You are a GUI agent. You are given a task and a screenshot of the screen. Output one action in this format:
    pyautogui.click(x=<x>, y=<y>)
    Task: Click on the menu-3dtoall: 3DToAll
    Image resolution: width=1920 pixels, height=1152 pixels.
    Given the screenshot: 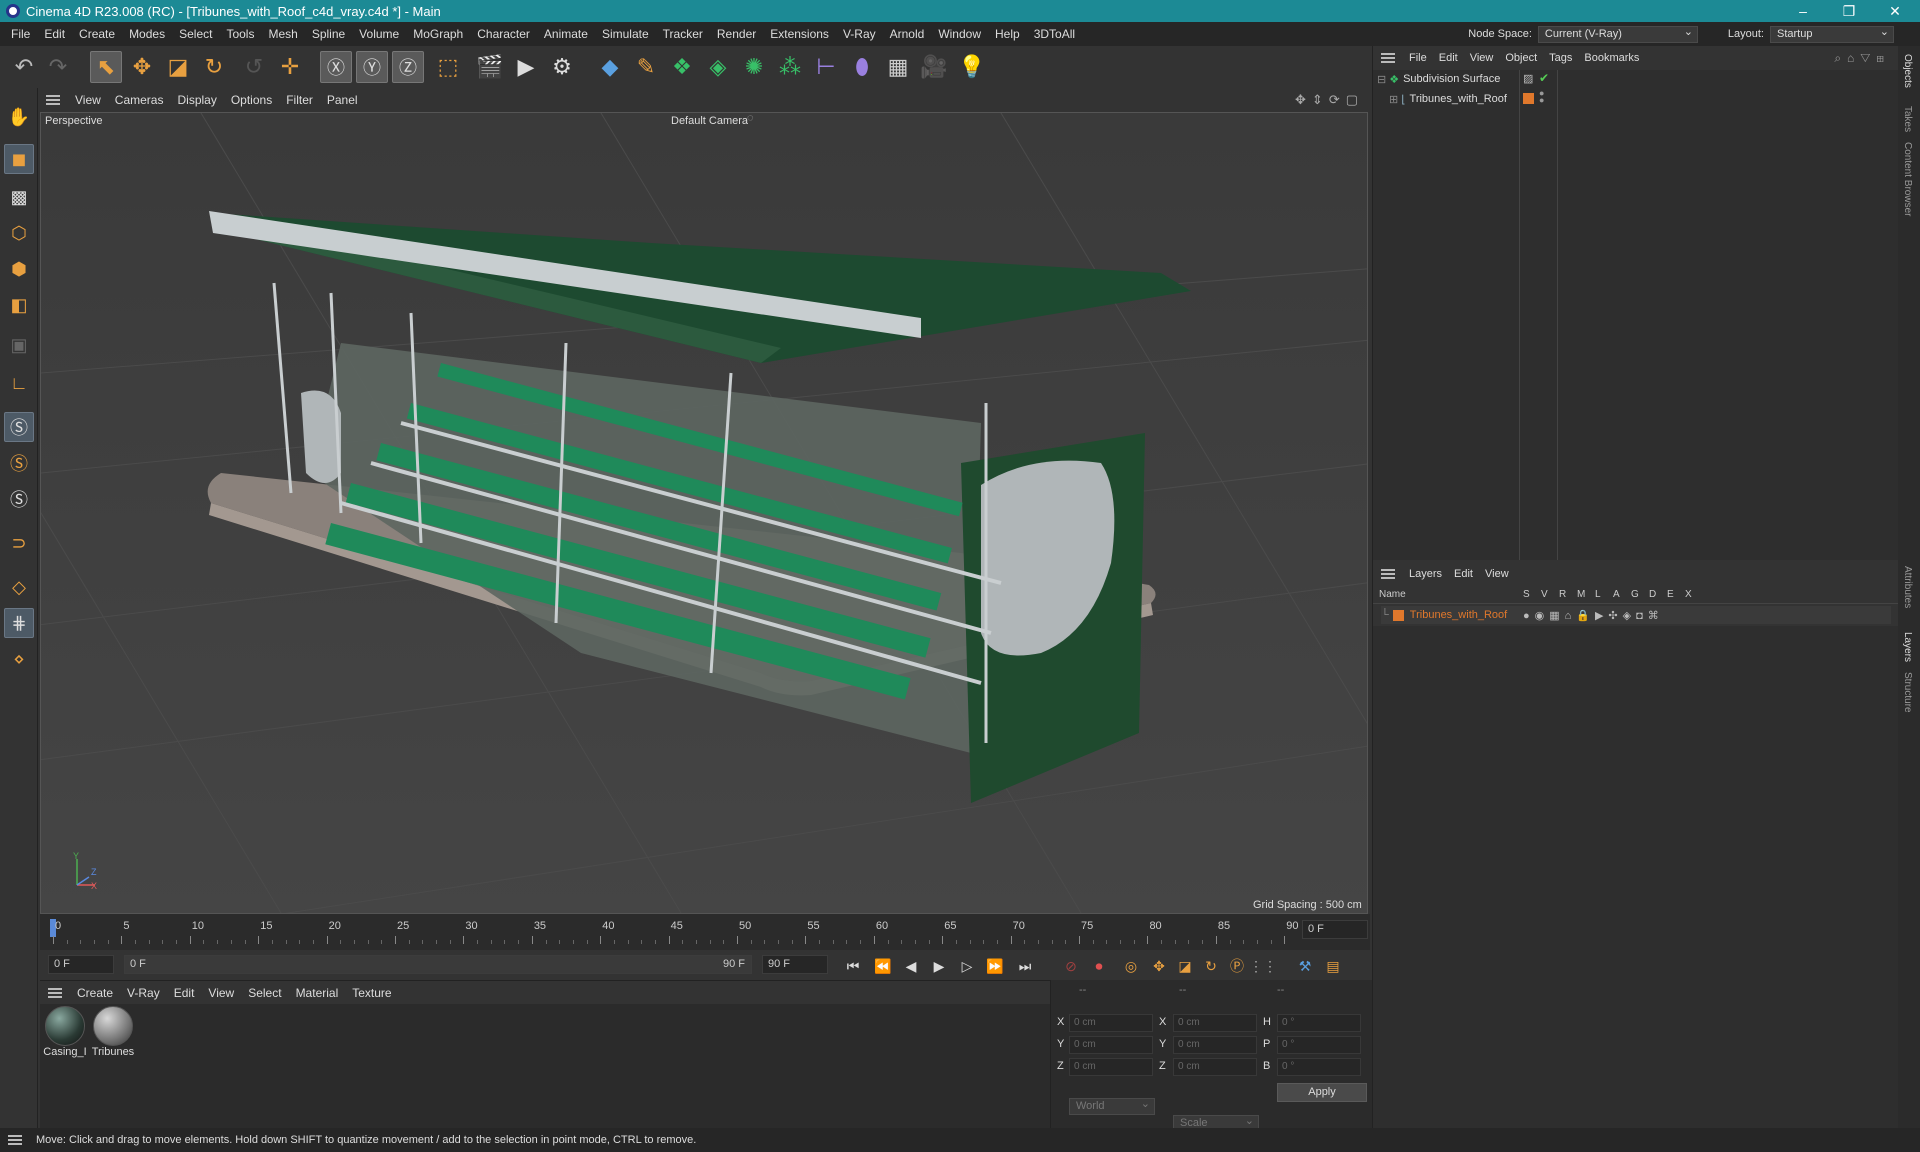 What is the action you would take?
    pyautogui.click(x=1054, y=34)
    